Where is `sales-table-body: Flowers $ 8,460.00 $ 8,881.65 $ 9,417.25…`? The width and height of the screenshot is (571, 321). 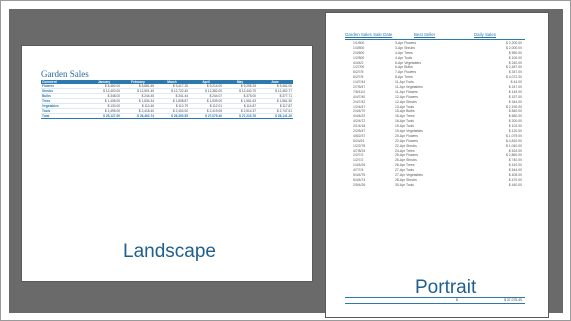 sales-table-body: Flowers $ 8,460.00 $ 8,881.65 $ 9,417.25… is located at coordinates (167, 101).